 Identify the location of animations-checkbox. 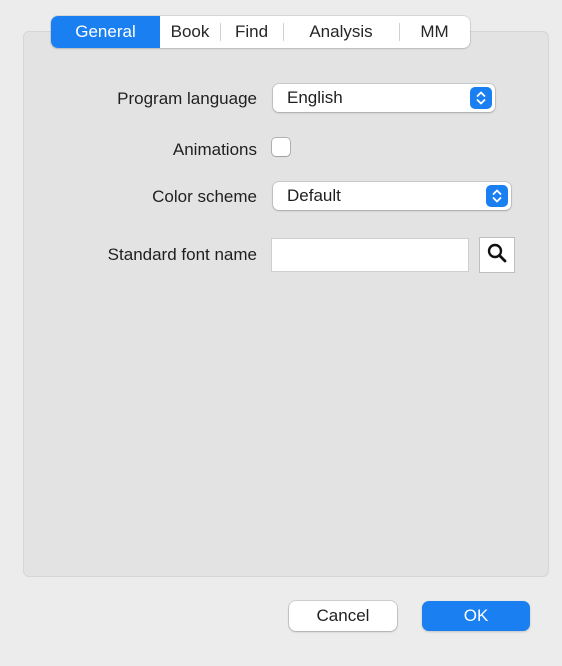
(281, 147).